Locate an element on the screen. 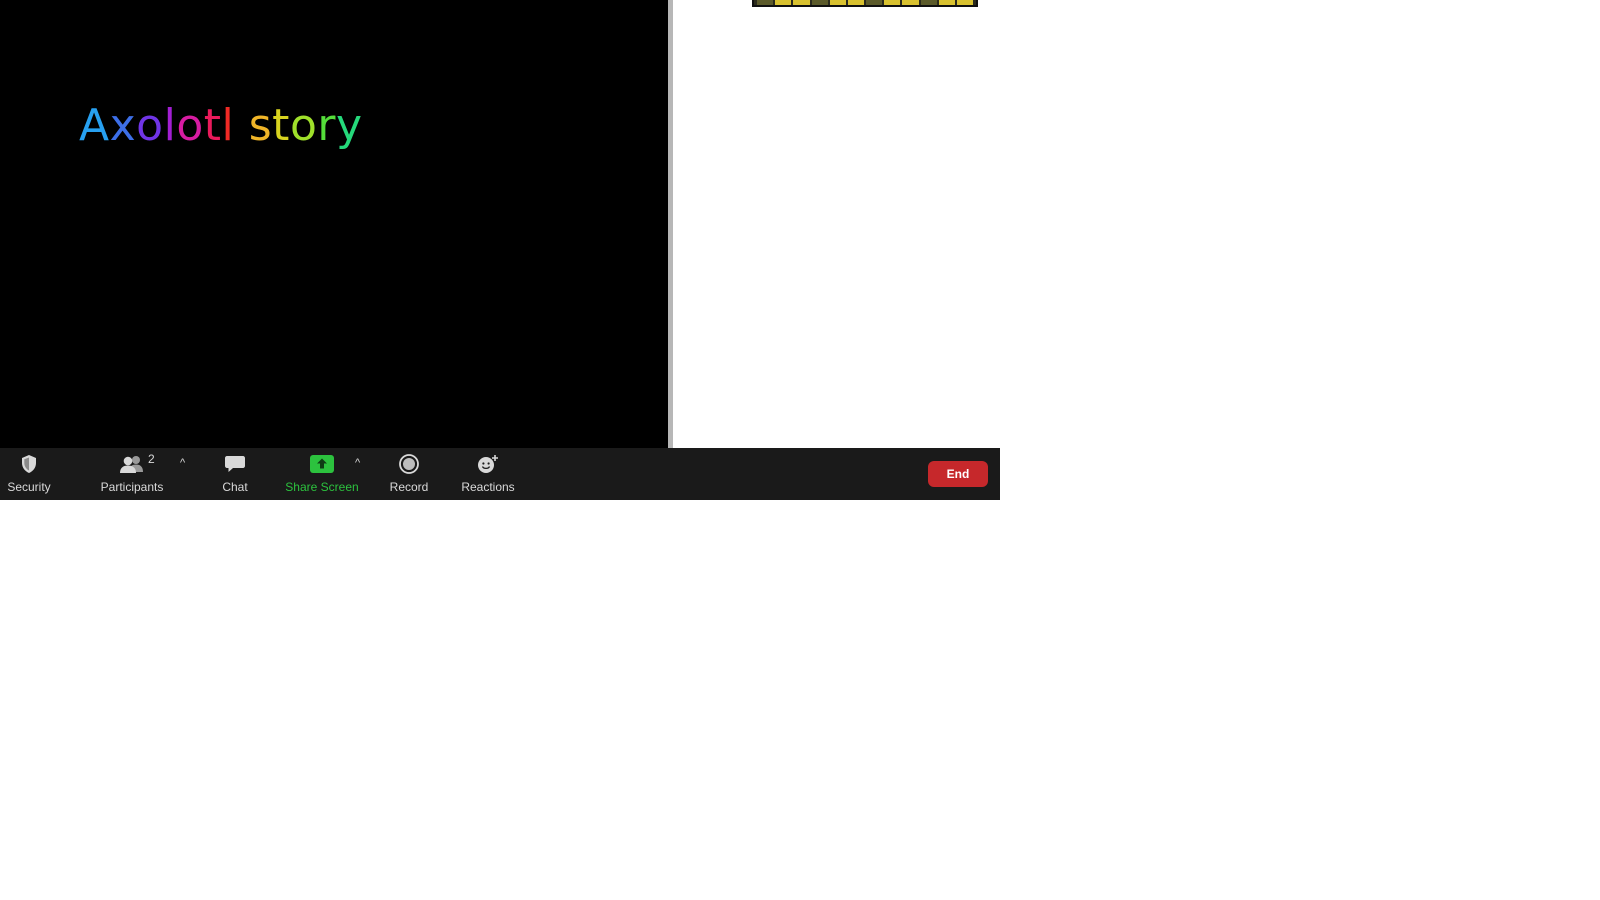 The image size is (1600, 900). participants-icon: 2 is located at coordinates (137, 463).